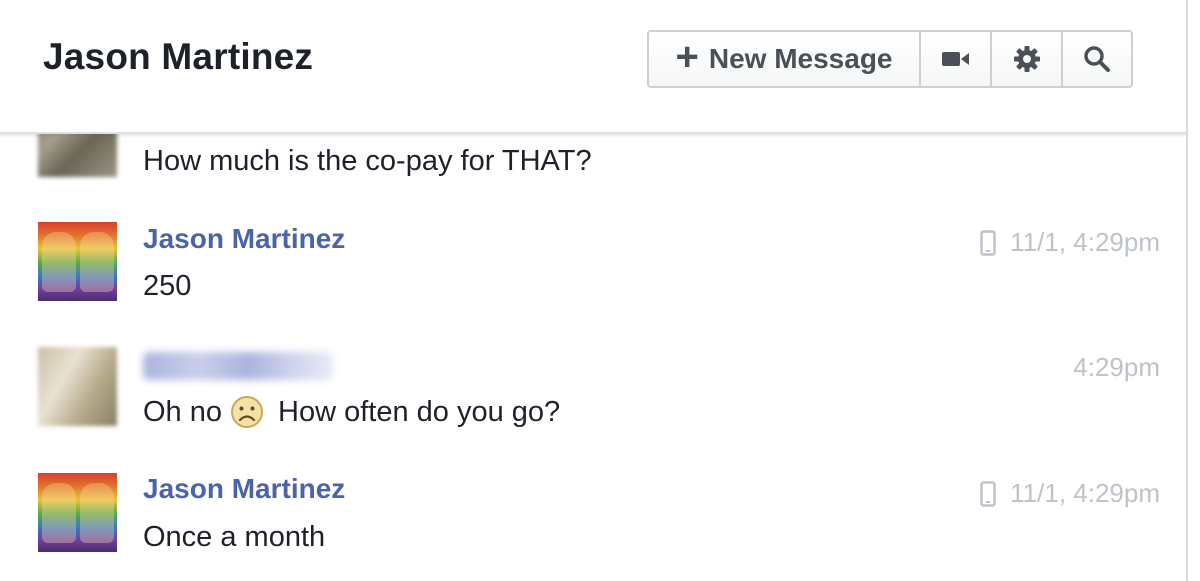 The image size is (1200, 581). I want to click on message-text: Oh no How often do you go?, so click(351, 412).